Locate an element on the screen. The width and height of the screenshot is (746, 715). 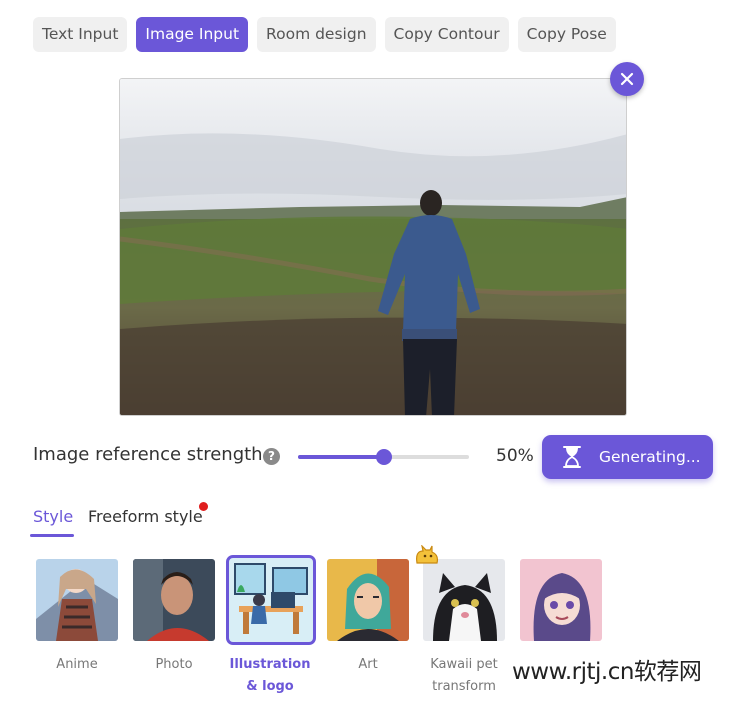
anime-thumbnail is located at coordinates (77, 600).